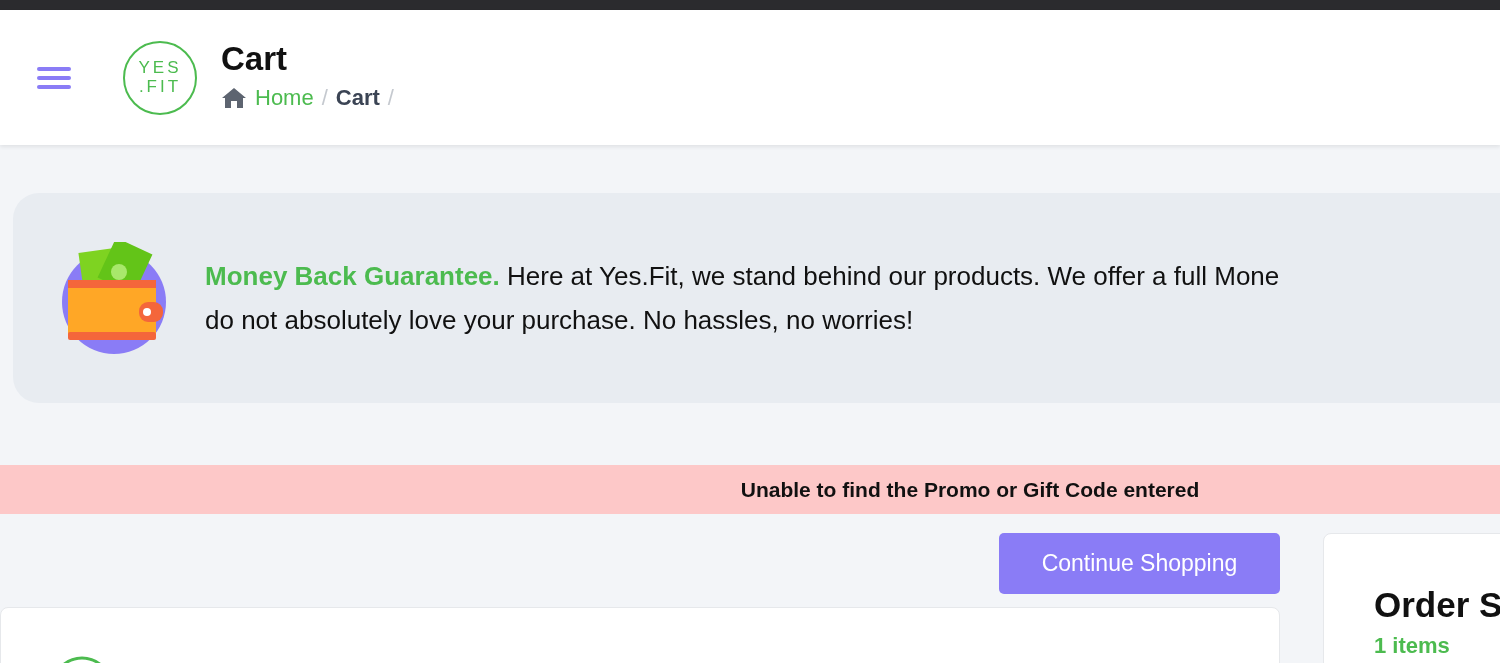 The width and height of the screenshot is (1500, 663). What do you see at coordinates (970, 489) in the screenshot?
I see `error-message: Unable to find the Promo or Gift Code entered` at bounding box center [970, 489].